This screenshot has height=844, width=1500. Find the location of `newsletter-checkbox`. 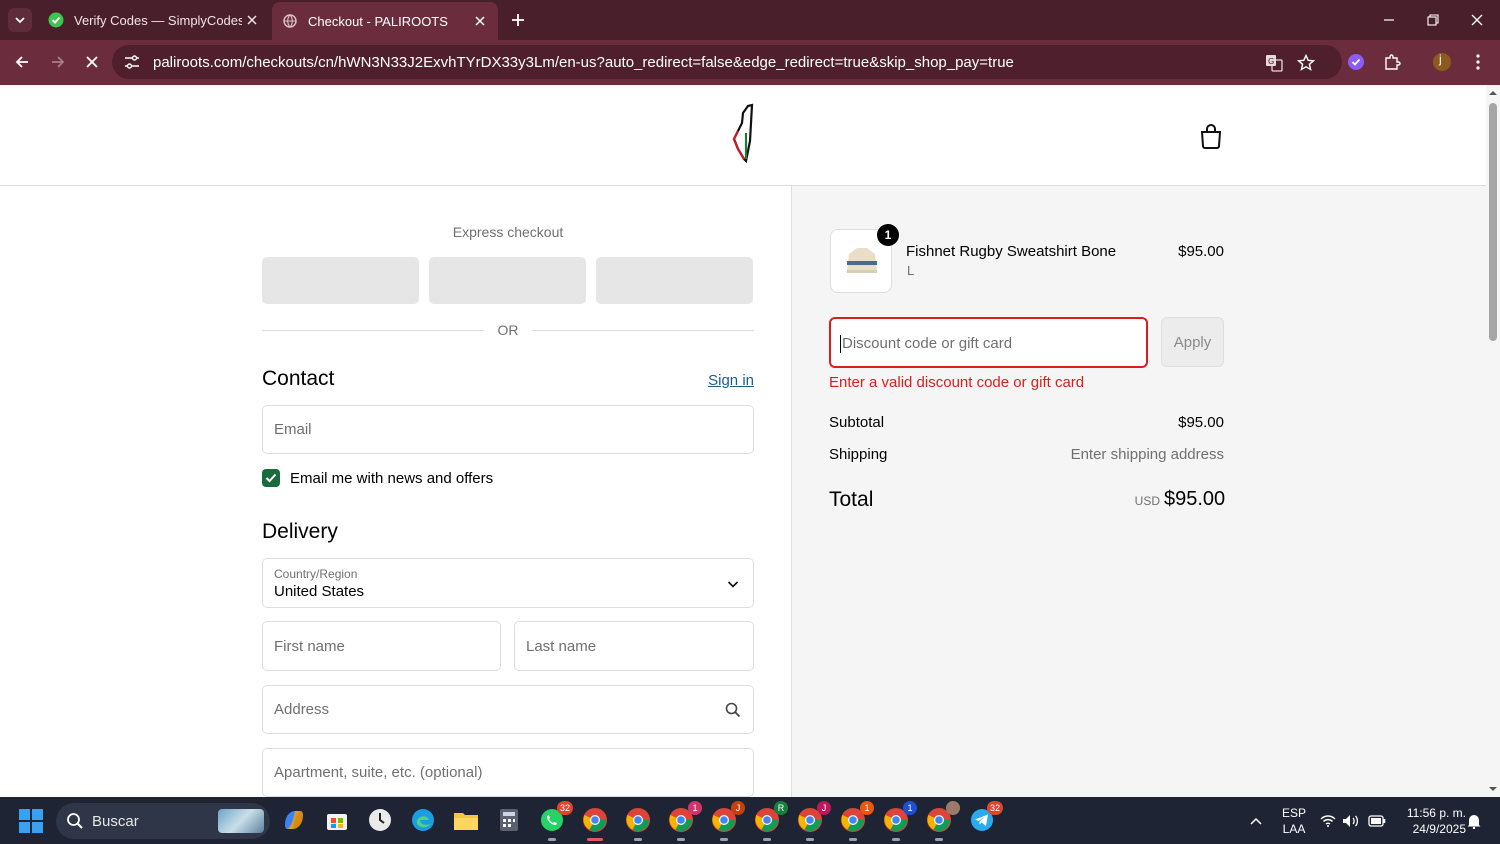

newsletter-checkbox is located at coordinates (271, 478).